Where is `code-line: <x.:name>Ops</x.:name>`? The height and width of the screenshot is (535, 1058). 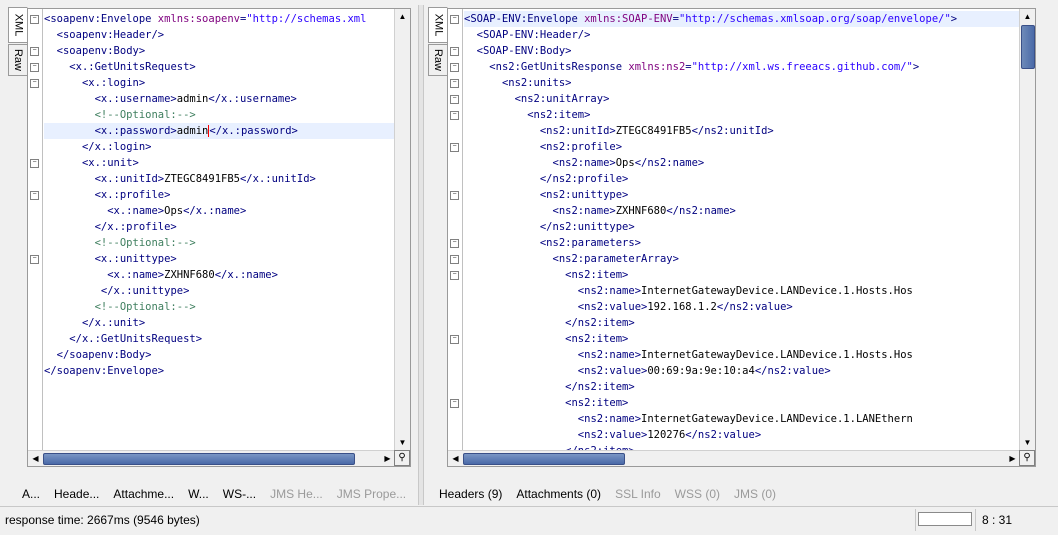
code-line: <x.:name>Ops</x.:name> is located at coordinates (219, 211).